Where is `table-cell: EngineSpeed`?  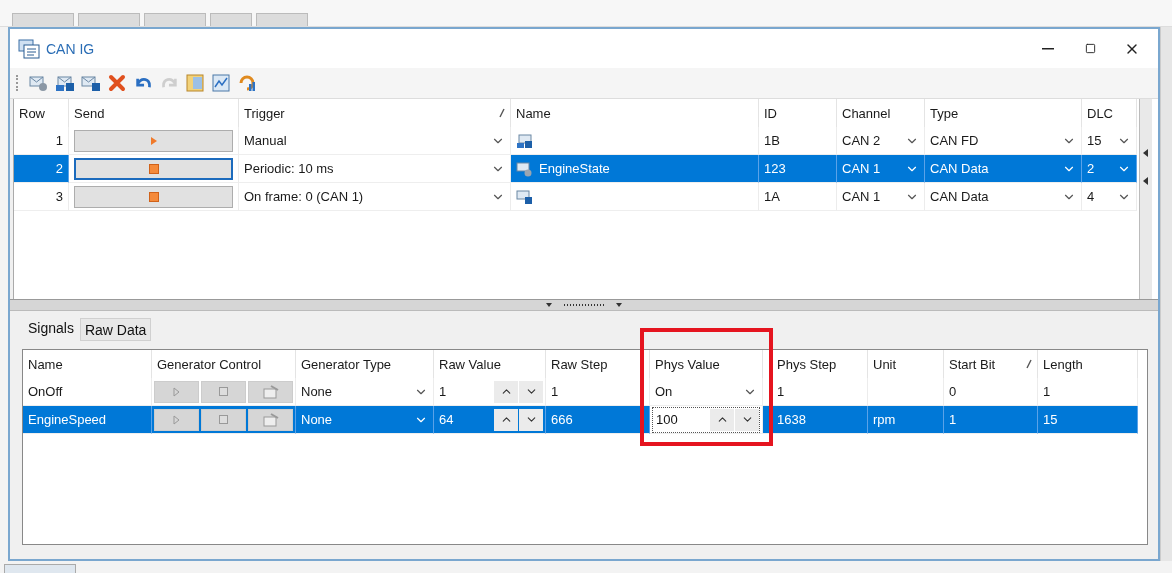
table-cell: EngineSpeed is located at coordinates (87, 420).